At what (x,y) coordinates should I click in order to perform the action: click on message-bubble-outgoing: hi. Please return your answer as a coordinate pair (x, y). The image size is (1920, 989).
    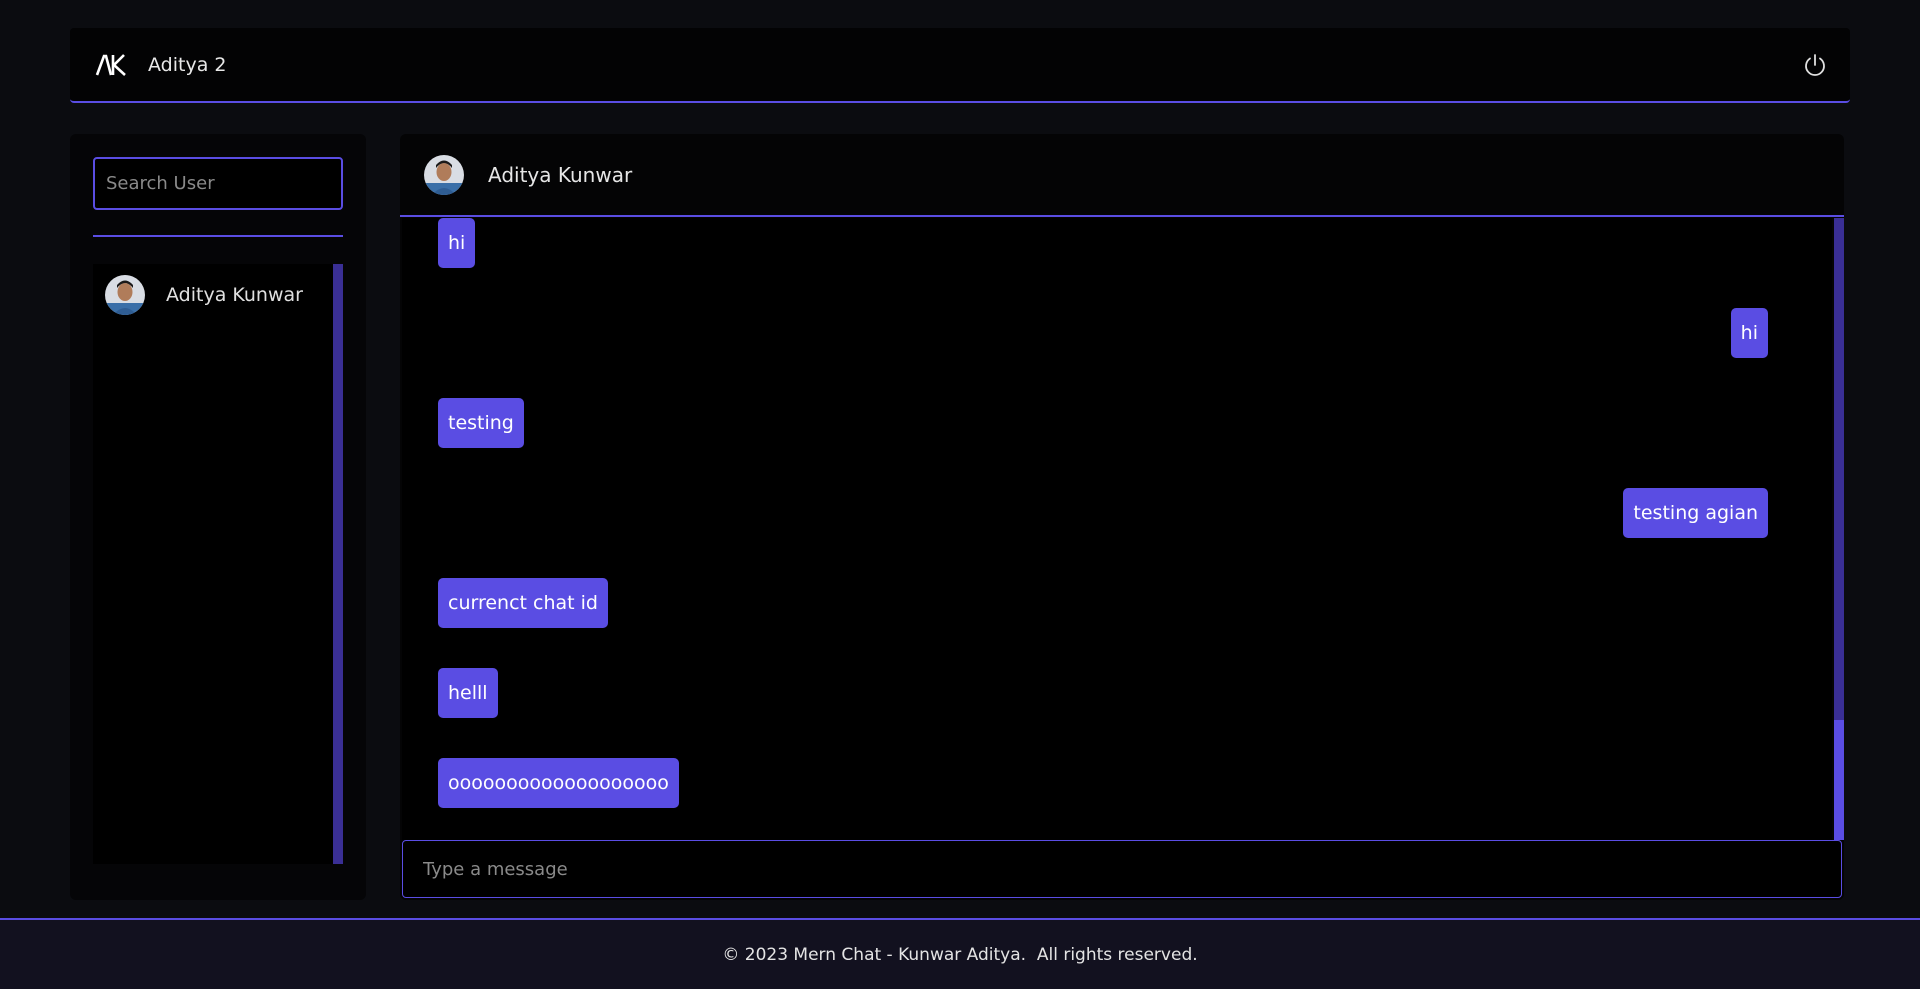
    Looking at the image, I should click on (1749, 333).